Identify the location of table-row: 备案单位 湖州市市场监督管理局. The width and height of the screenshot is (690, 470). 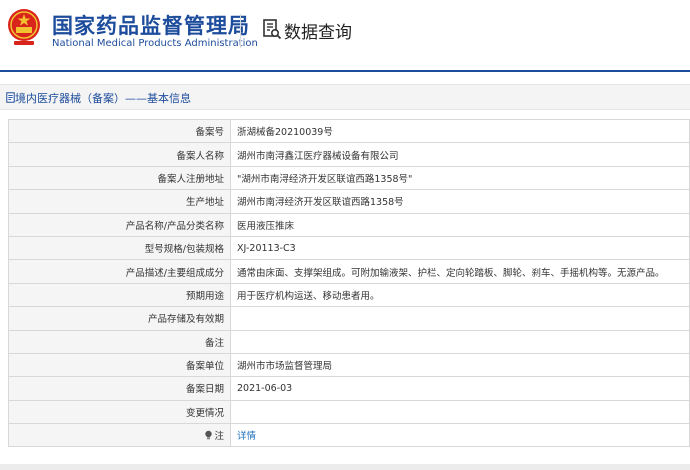
(349, 365).